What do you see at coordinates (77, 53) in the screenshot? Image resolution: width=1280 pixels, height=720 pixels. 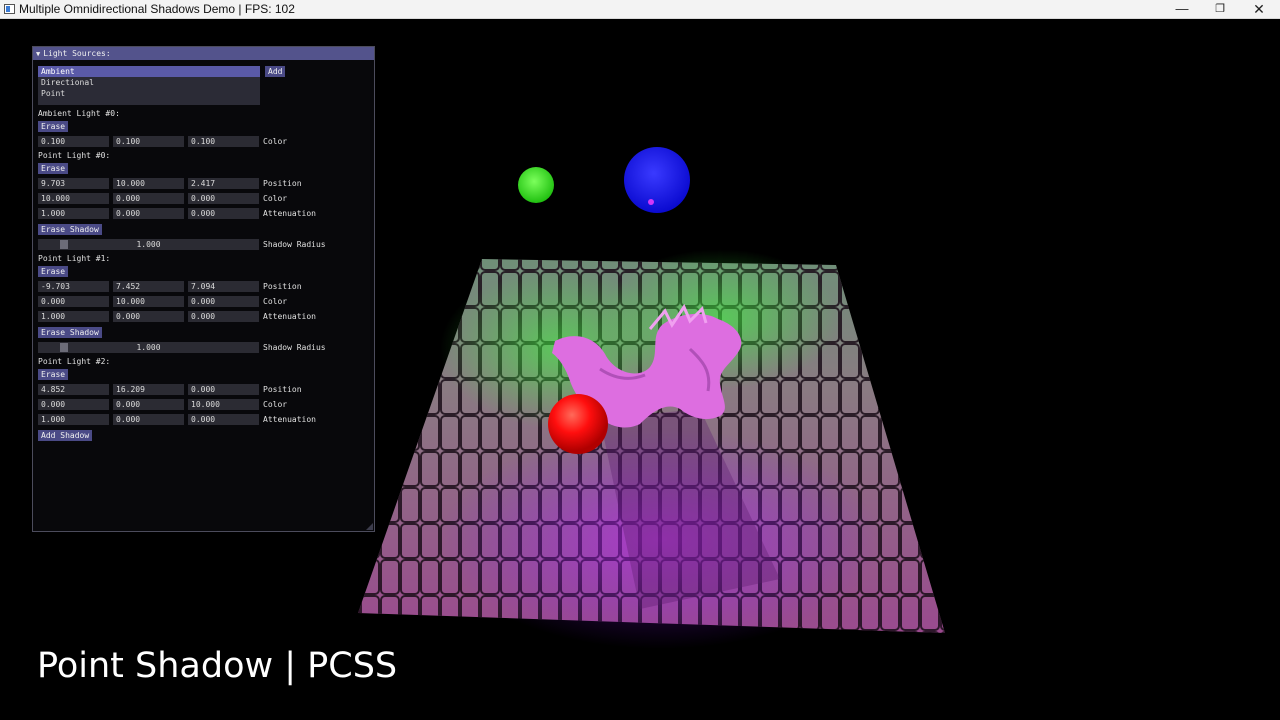 I see `panel-title: Light Sources:` at bounding box center [77, 53].